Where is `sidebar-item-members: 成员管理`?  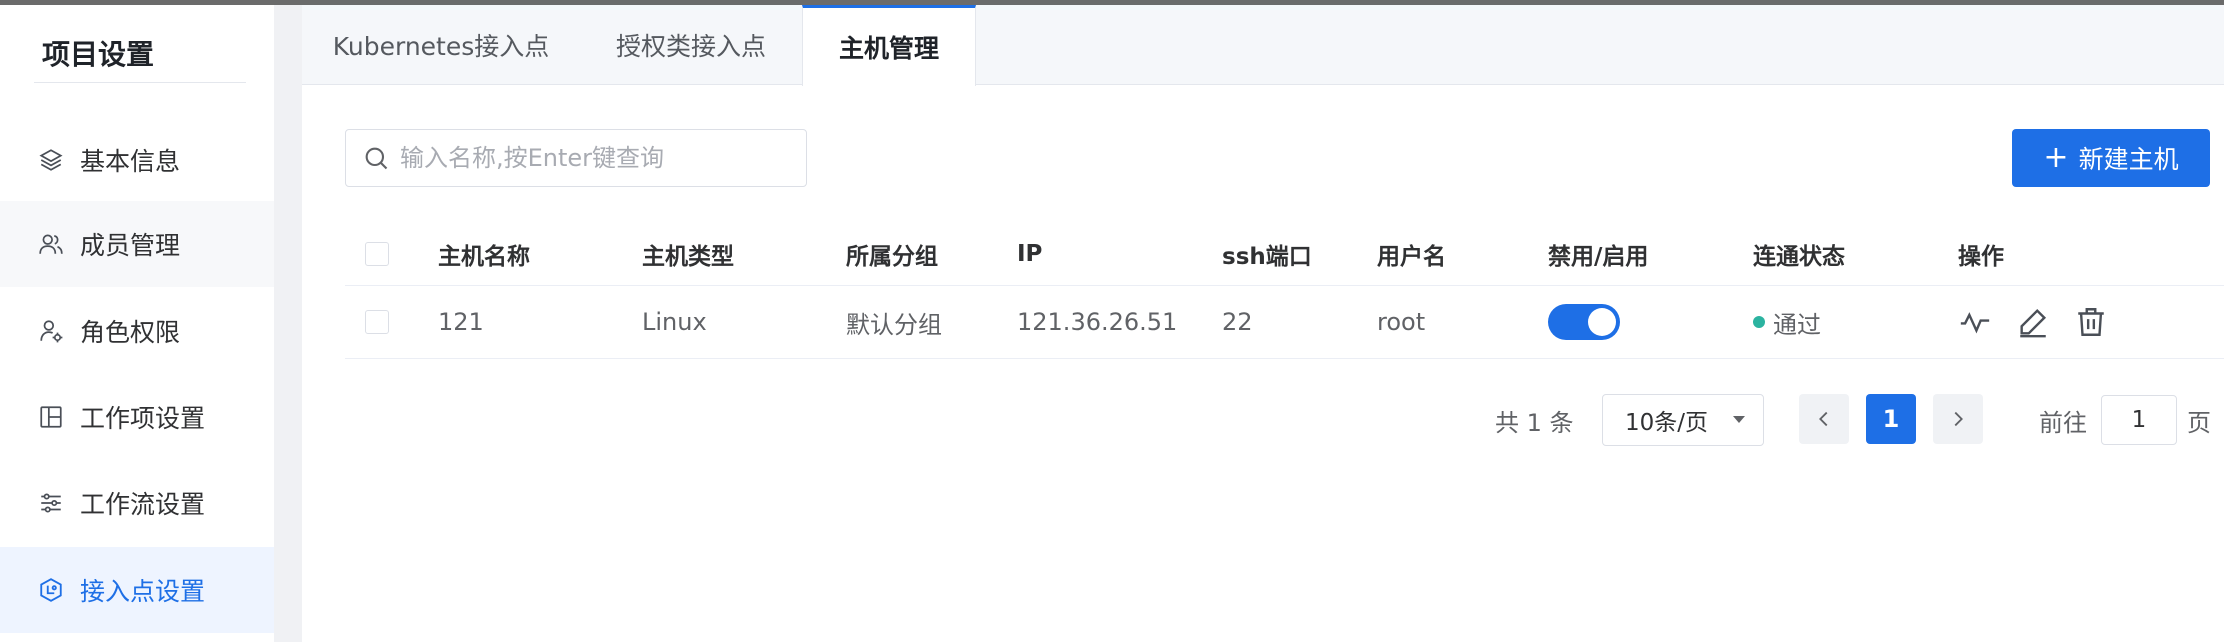 sidebar-item-members: 成员管理 is located at coordinates (137, 244).